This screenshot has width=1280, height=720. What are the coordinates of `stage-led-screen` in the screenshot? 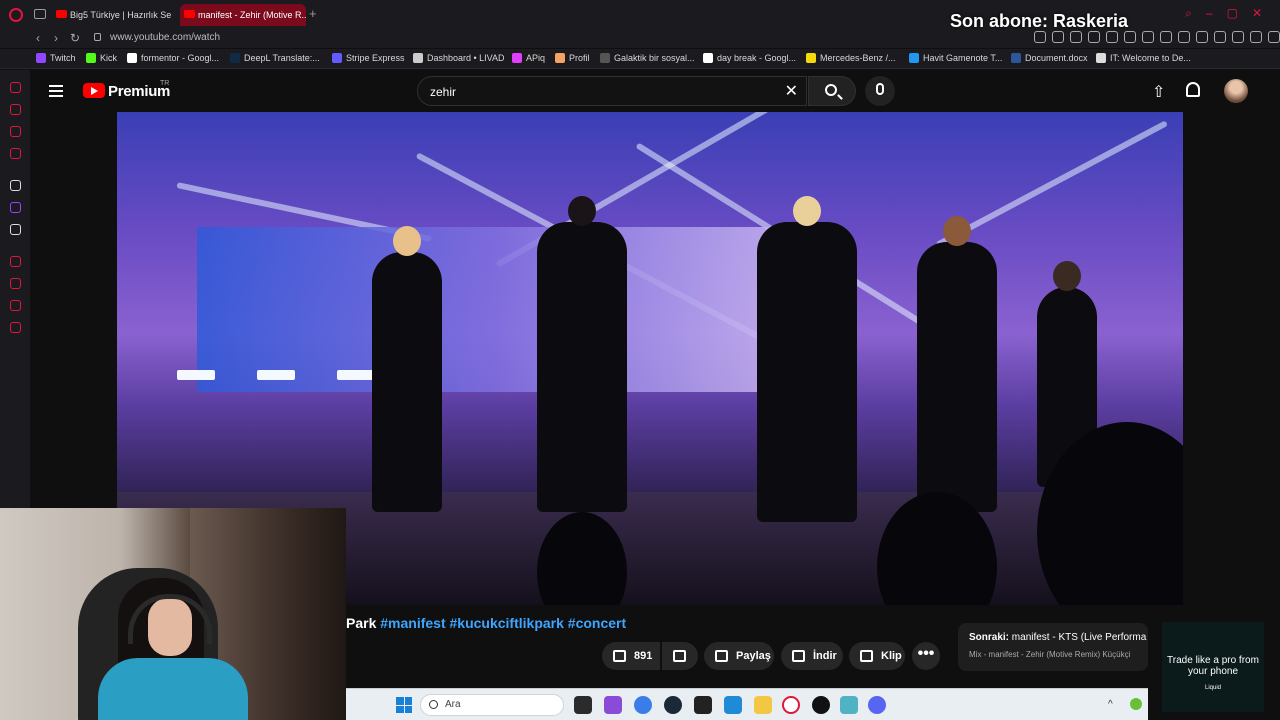 It's located at (492, 309).